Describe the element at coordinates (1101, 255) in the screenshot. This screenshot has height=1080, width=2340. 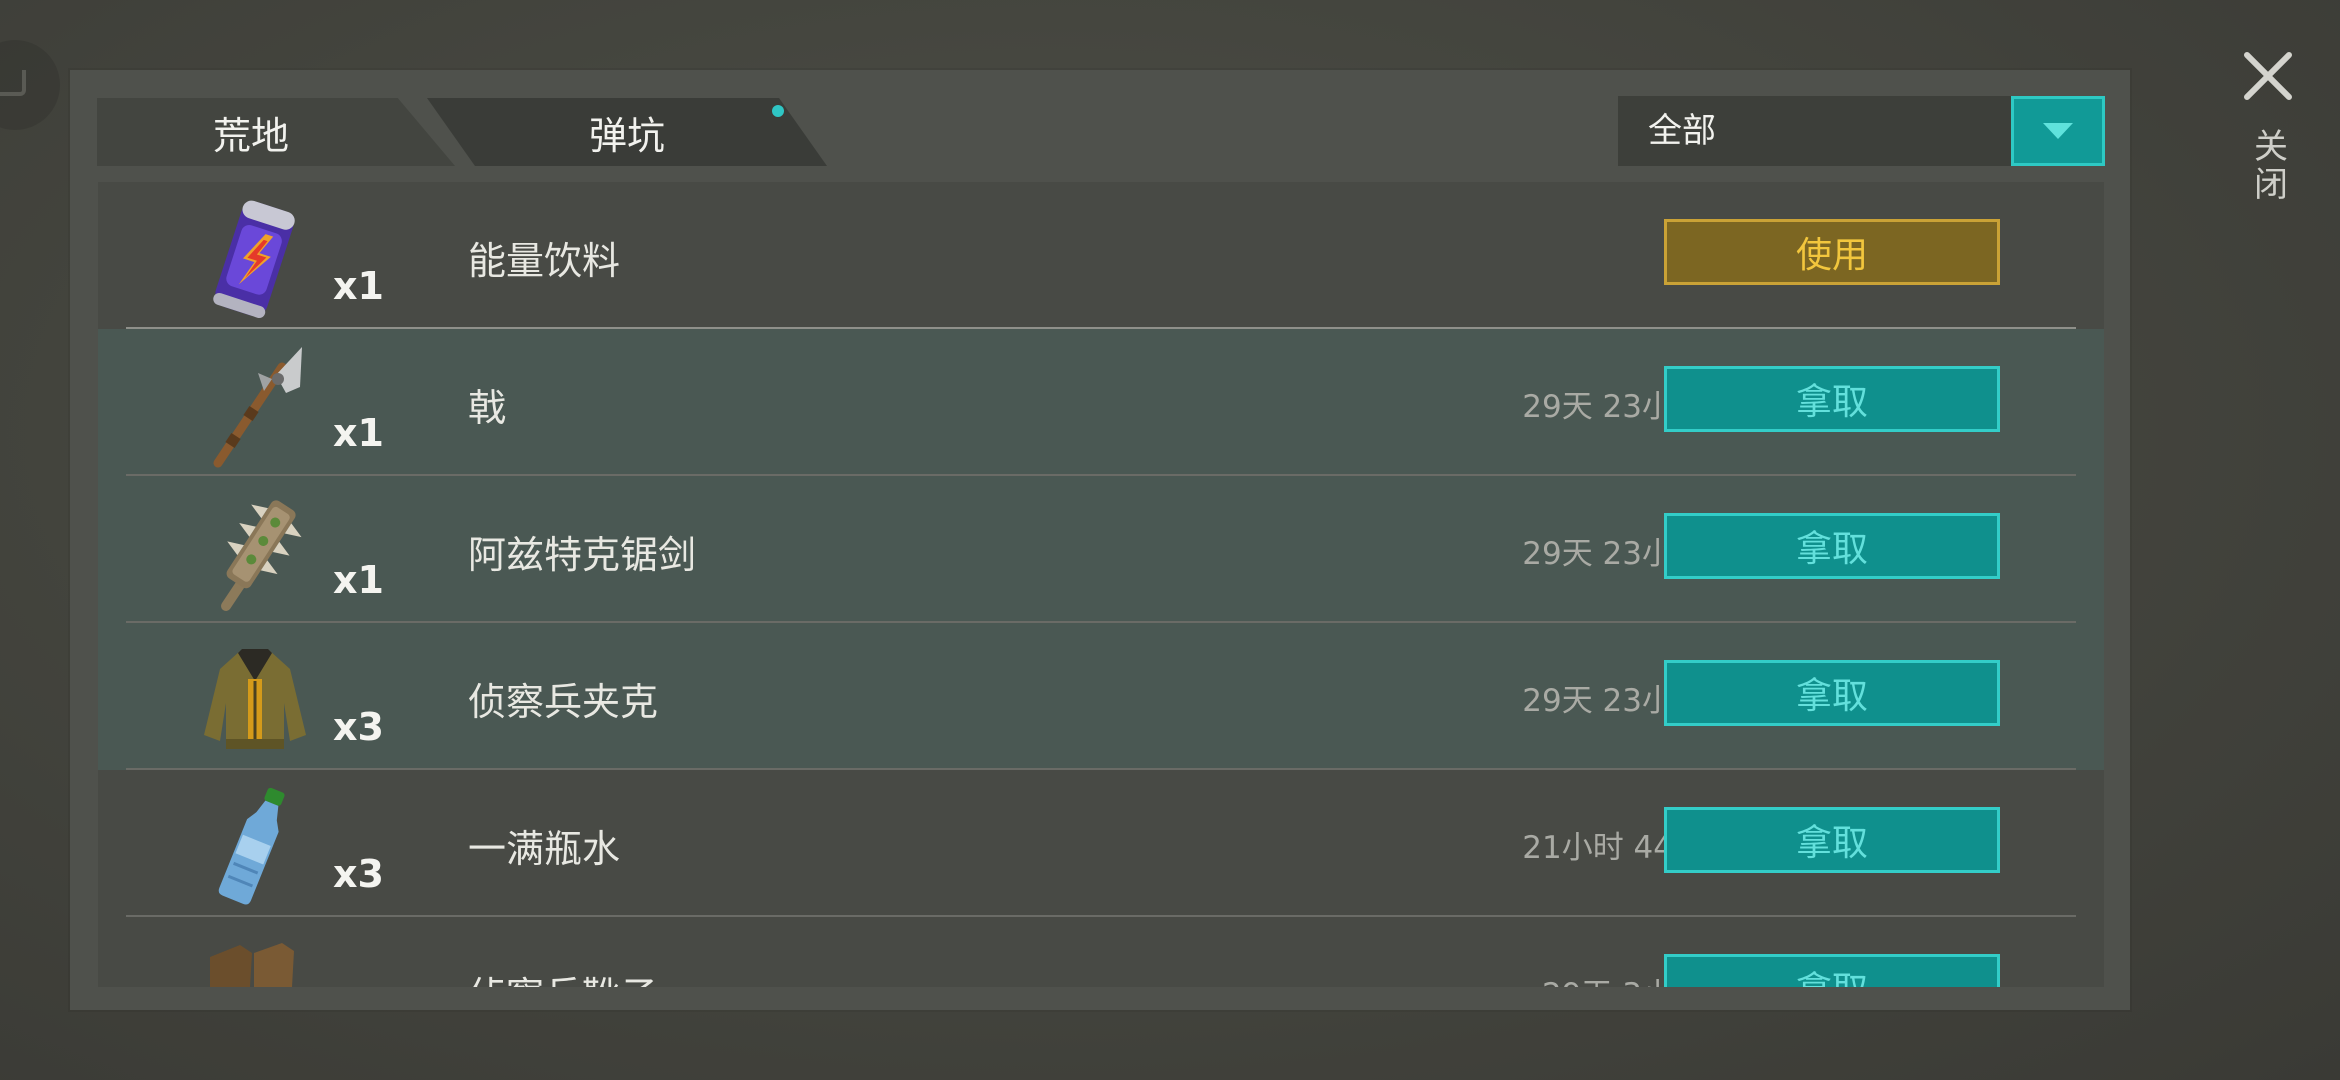
I see `list-item: x1 能量饮料 使用` at that location.